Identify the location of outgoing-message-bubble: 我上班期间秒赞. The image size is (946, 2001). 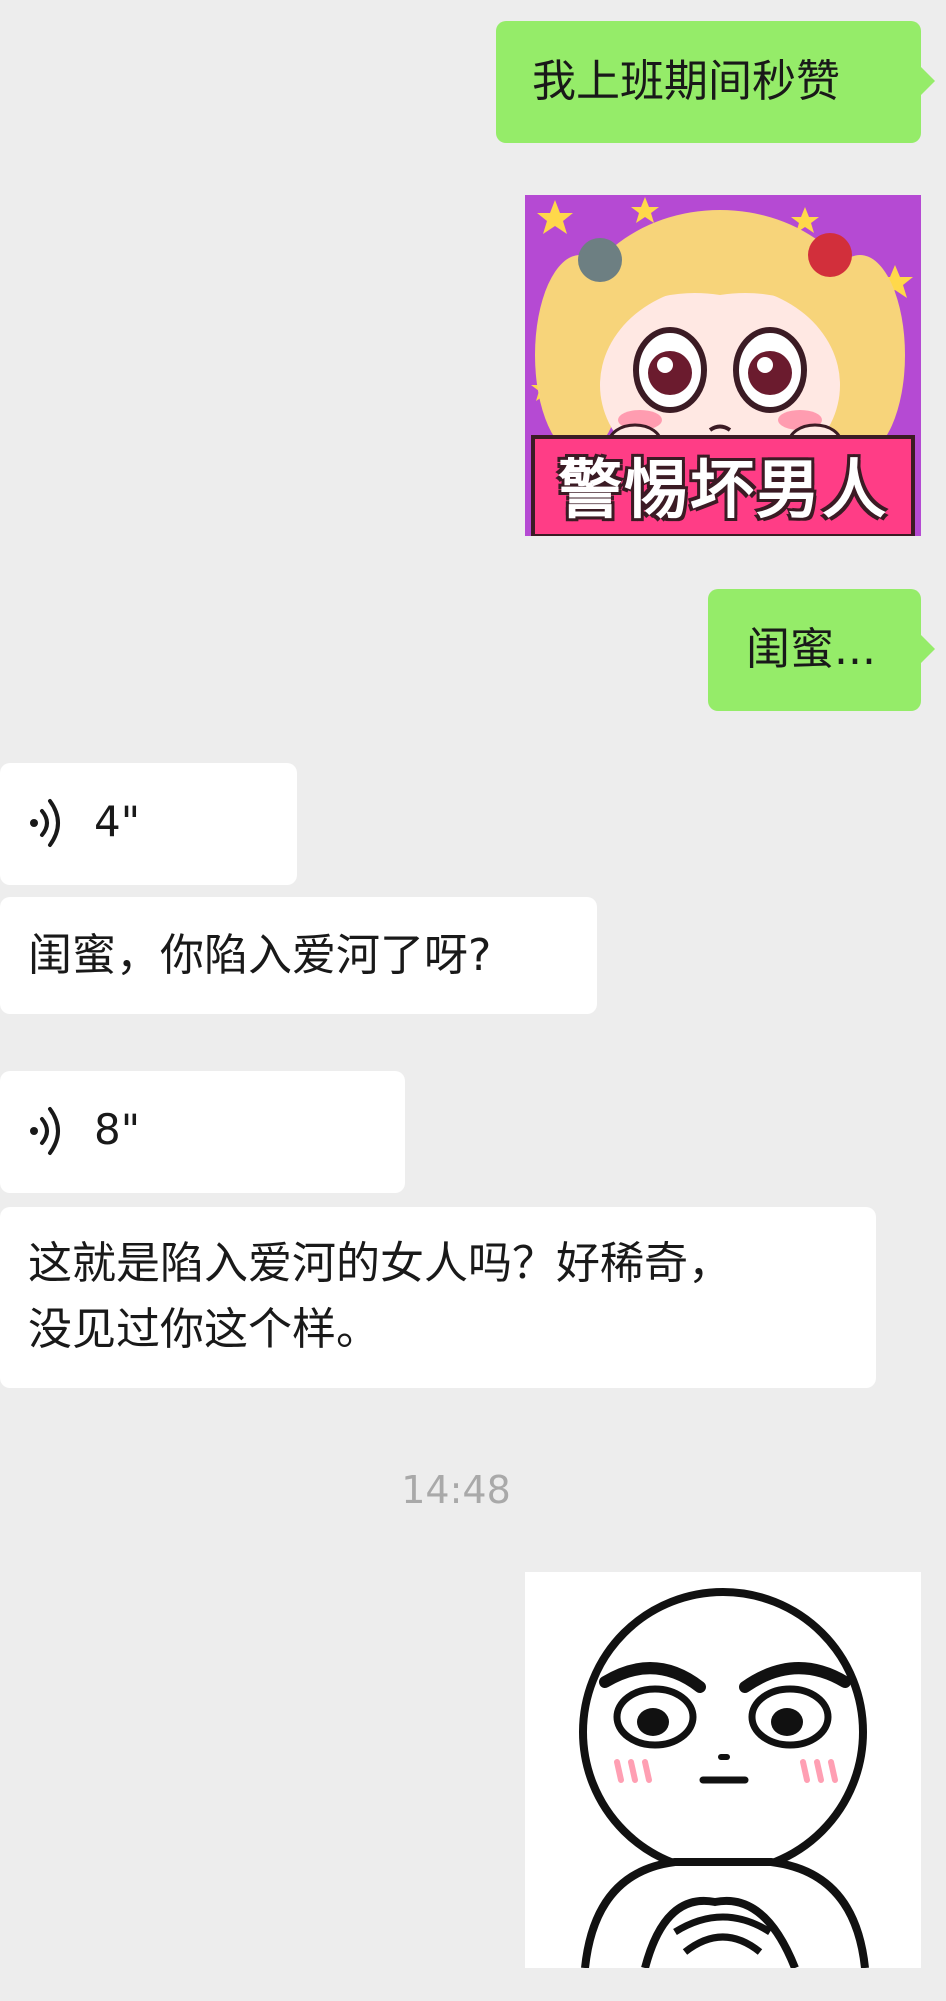
(715, 82).